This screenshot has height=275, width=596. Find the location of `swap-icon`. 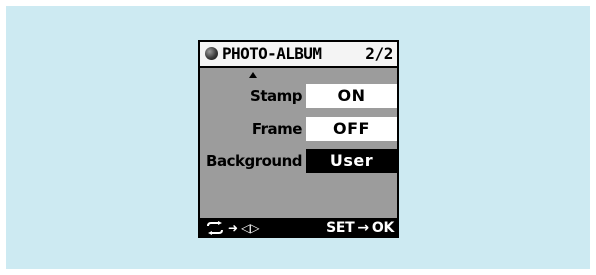

swap-icon is located at coordinates (215, 228).